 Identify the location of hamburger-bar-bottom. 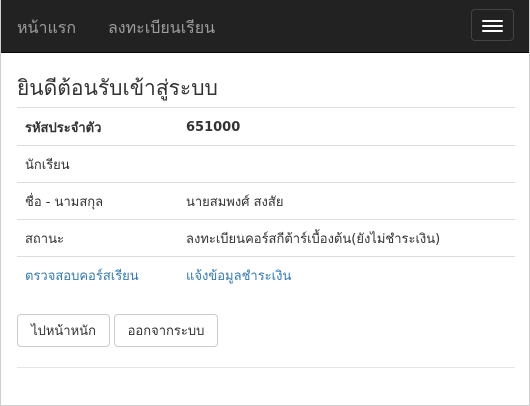
(492, 31).